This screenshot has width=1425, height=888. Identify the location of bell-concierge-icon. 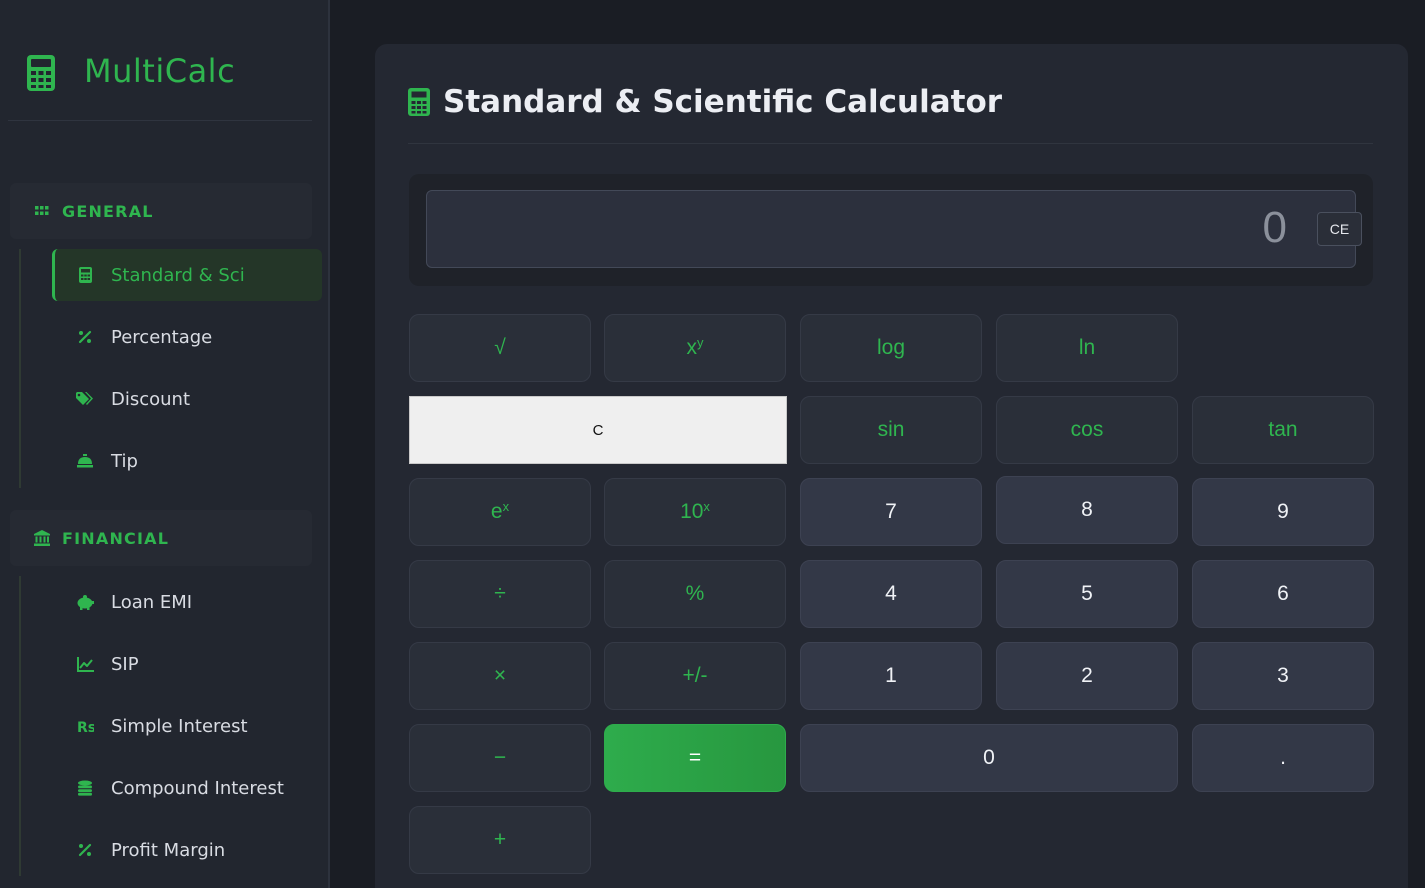
(85, 461).